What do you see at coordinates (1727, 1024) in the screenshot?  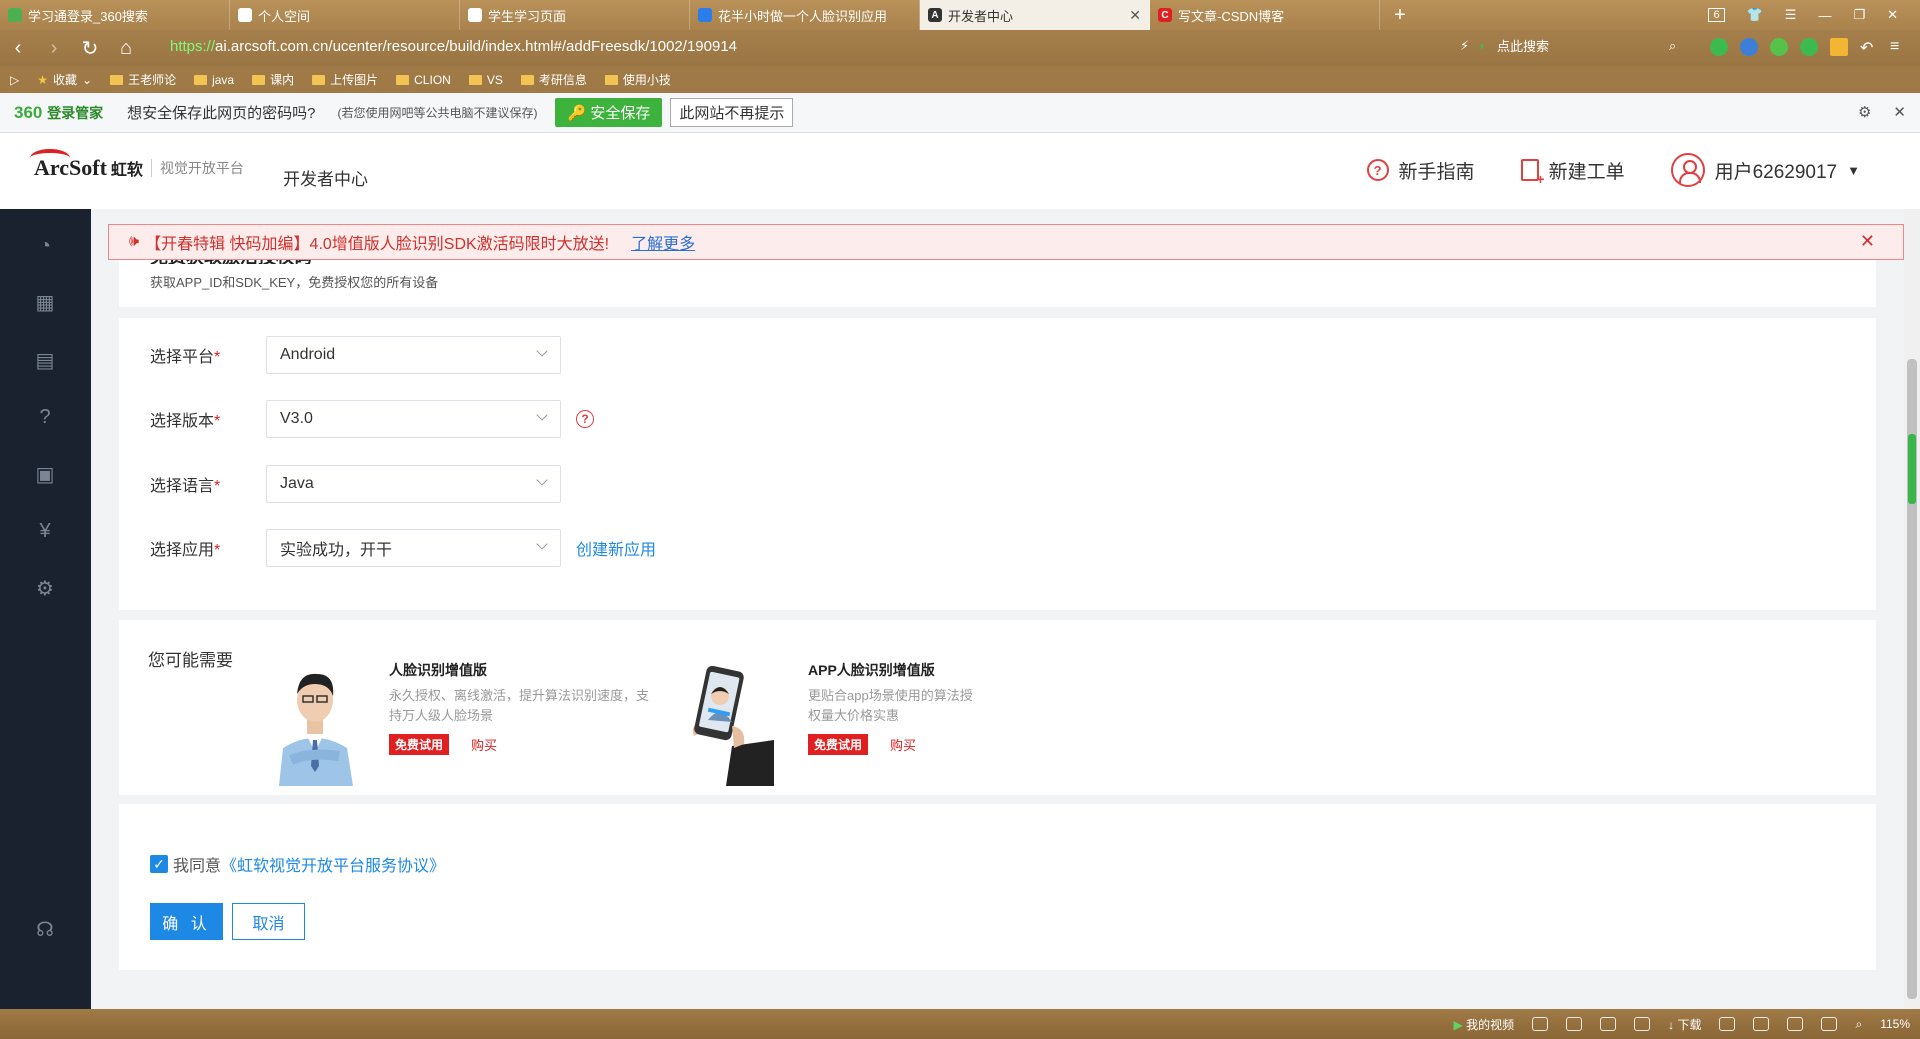 I see `flag-icon` at bounding box center [1727, 1024].